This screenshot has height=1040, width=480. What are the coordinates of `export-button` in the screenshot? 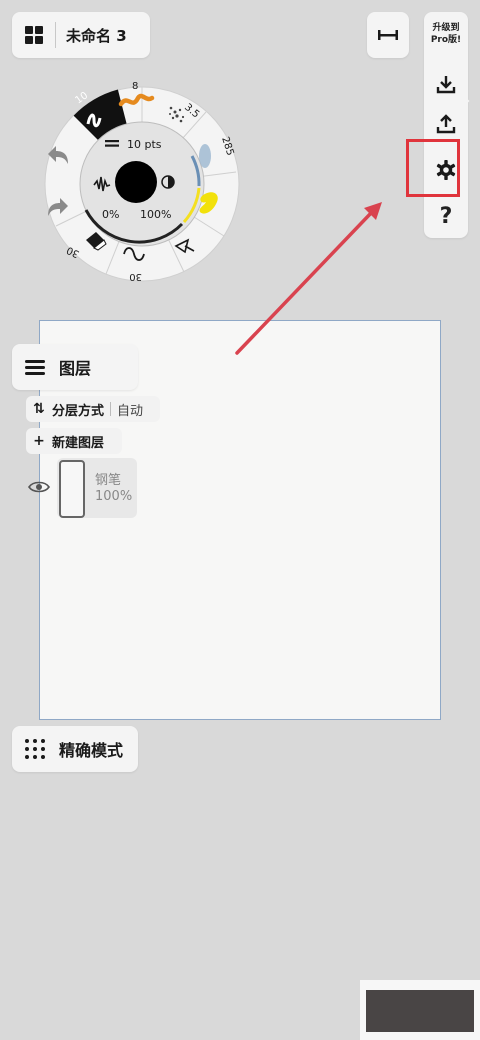 It's located at (446, 124).